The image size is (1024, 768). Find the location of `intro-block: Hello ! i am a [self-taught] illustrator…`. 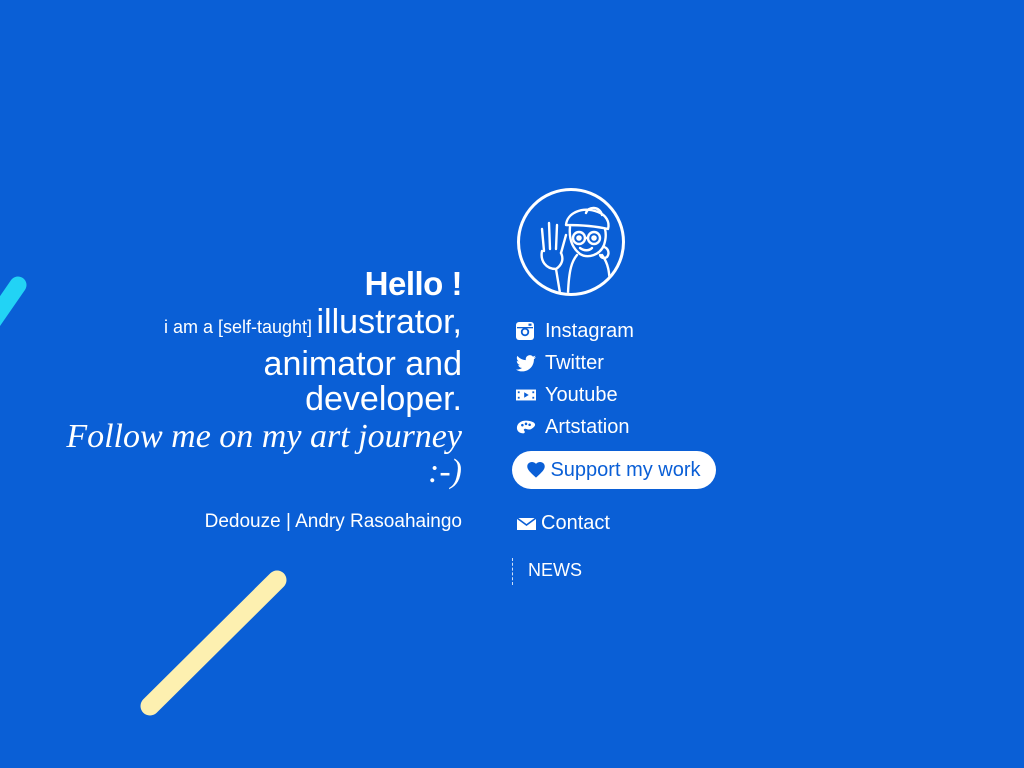

intro-block: Hello ! i am a [self-taught] illustrator… is located at coordinates (252, 398).